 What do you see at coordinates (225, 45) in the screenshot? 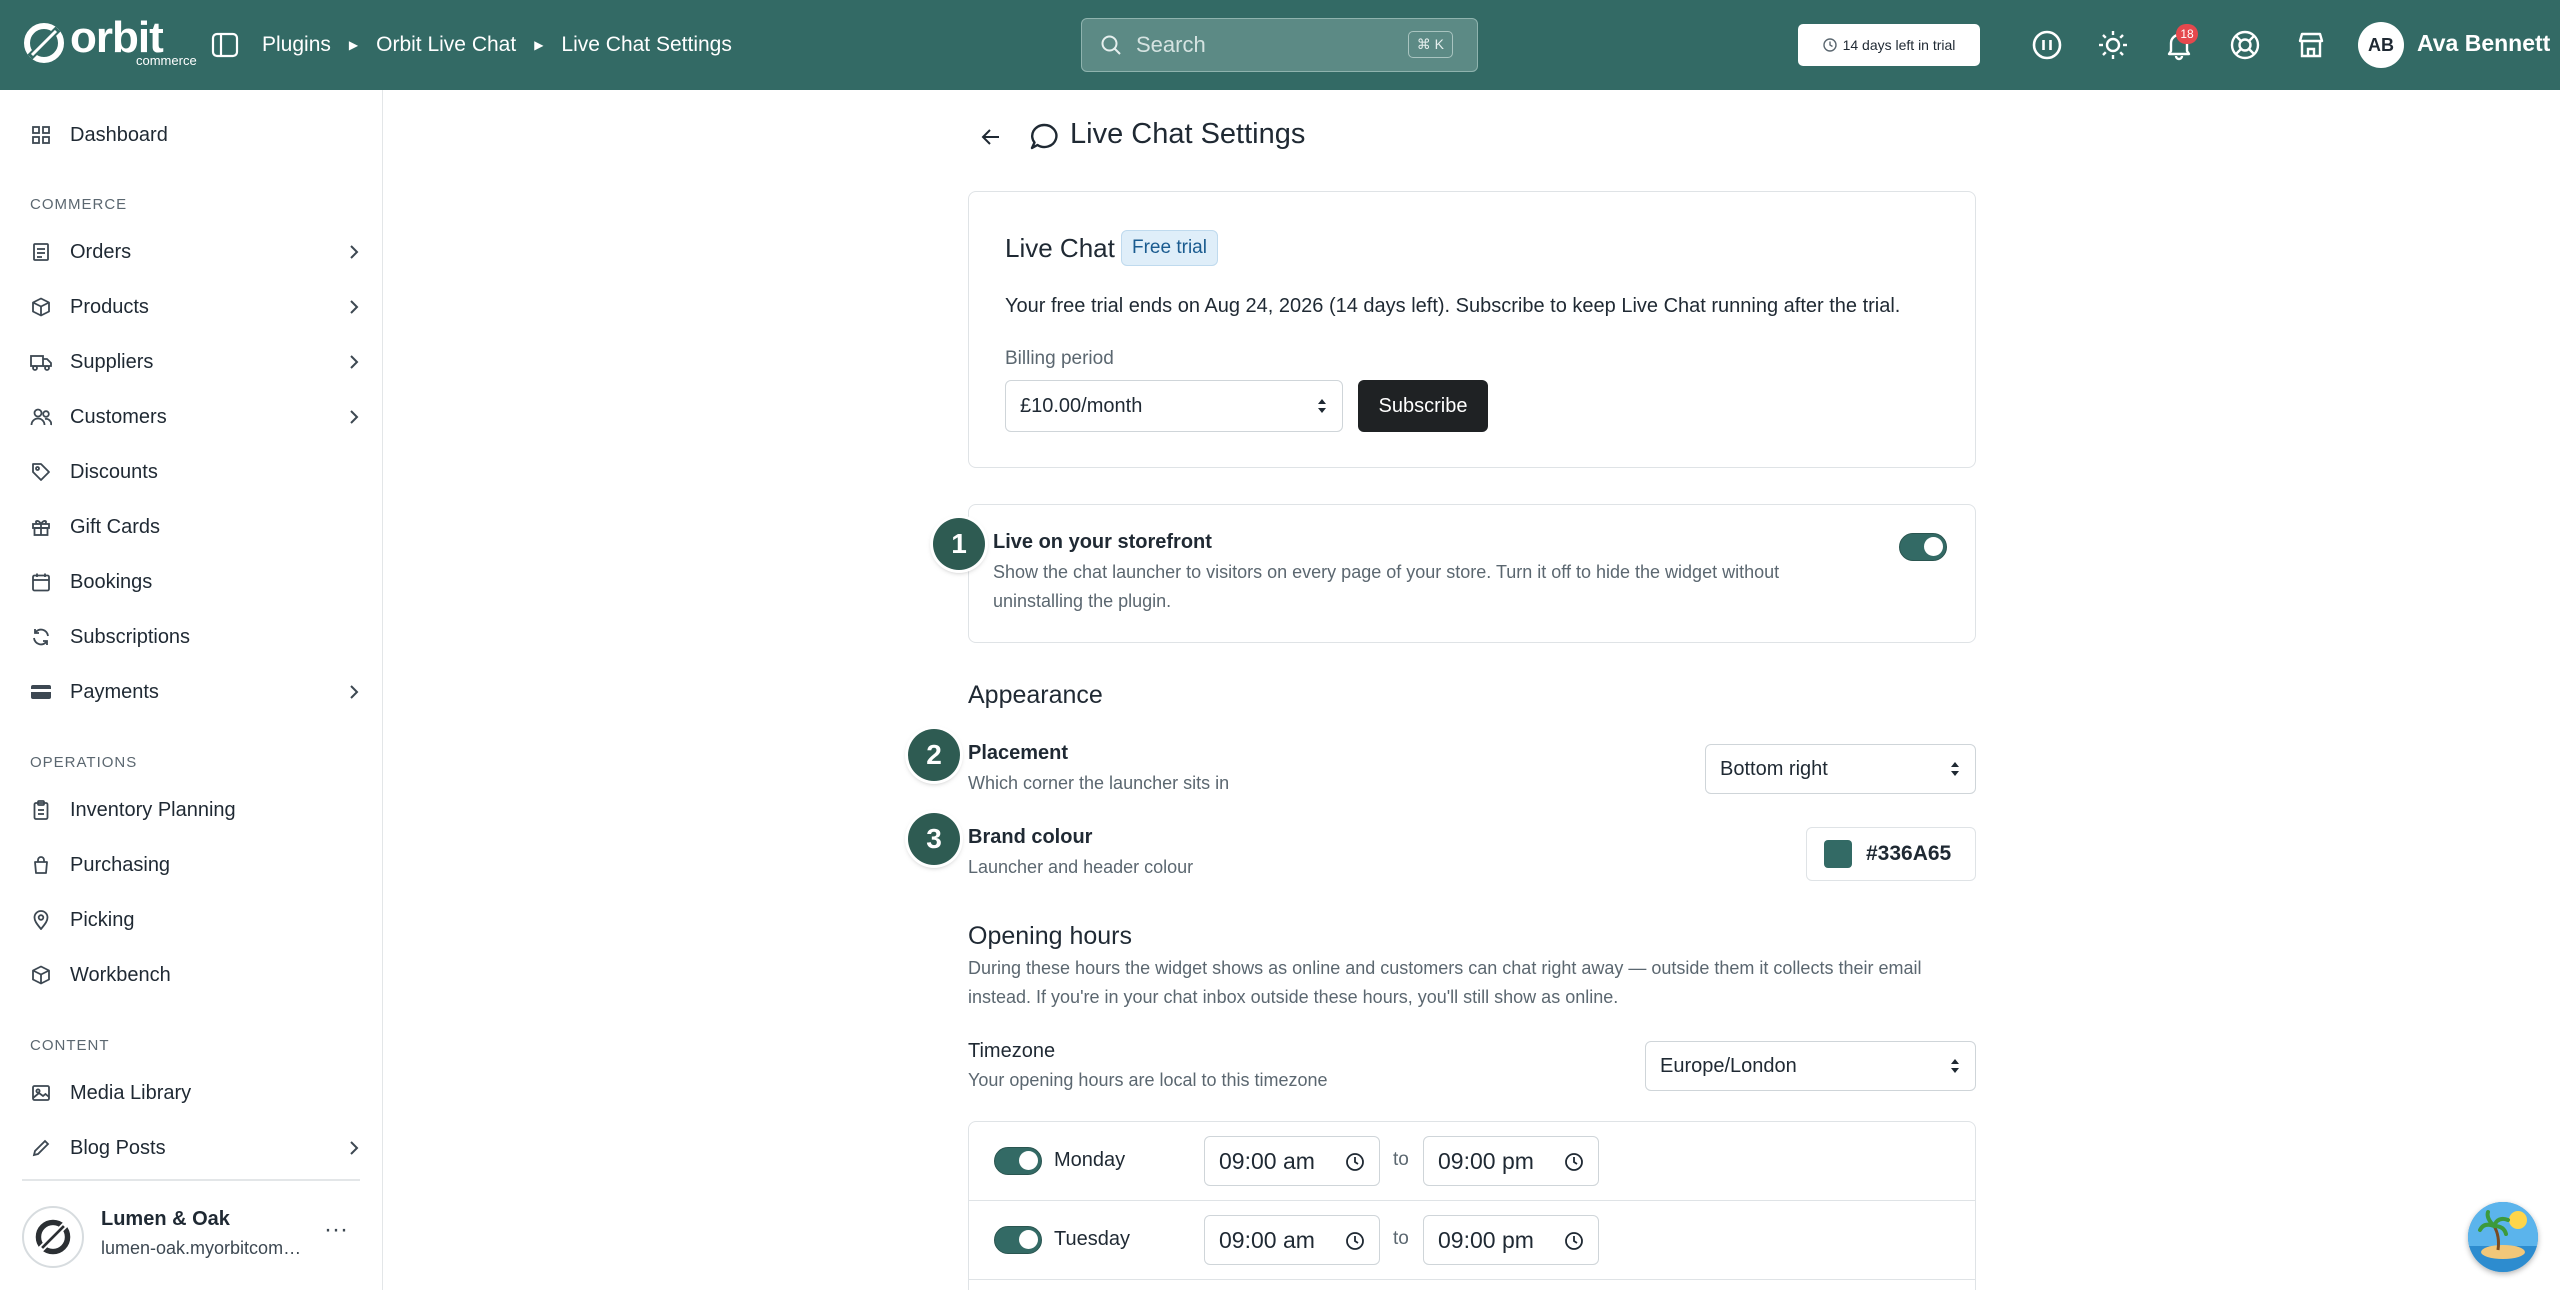
I see `sidebar-toggle-icon` at bounding box center [225, 45].